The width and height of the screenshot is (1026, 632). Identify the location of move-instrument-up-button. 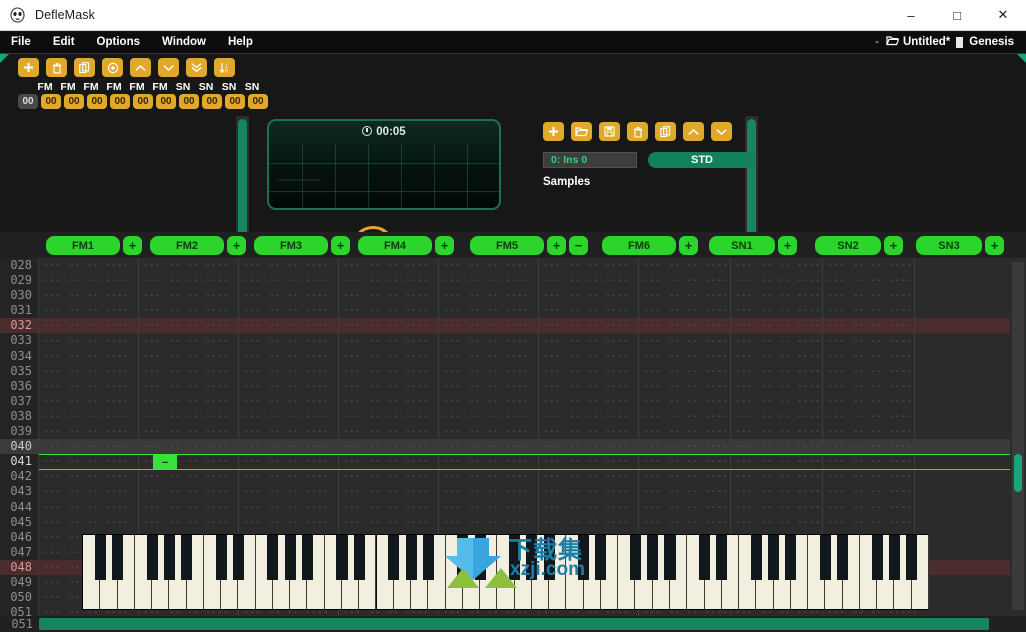
(693, 131).